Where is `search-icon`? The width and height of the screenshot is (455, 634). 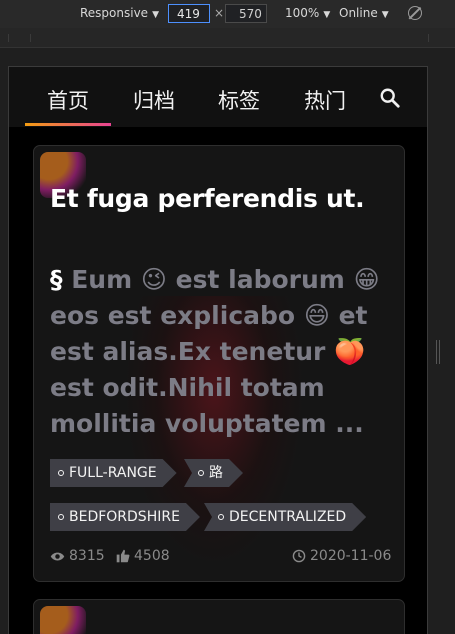
search-icon is located at coordinates (390, 98).